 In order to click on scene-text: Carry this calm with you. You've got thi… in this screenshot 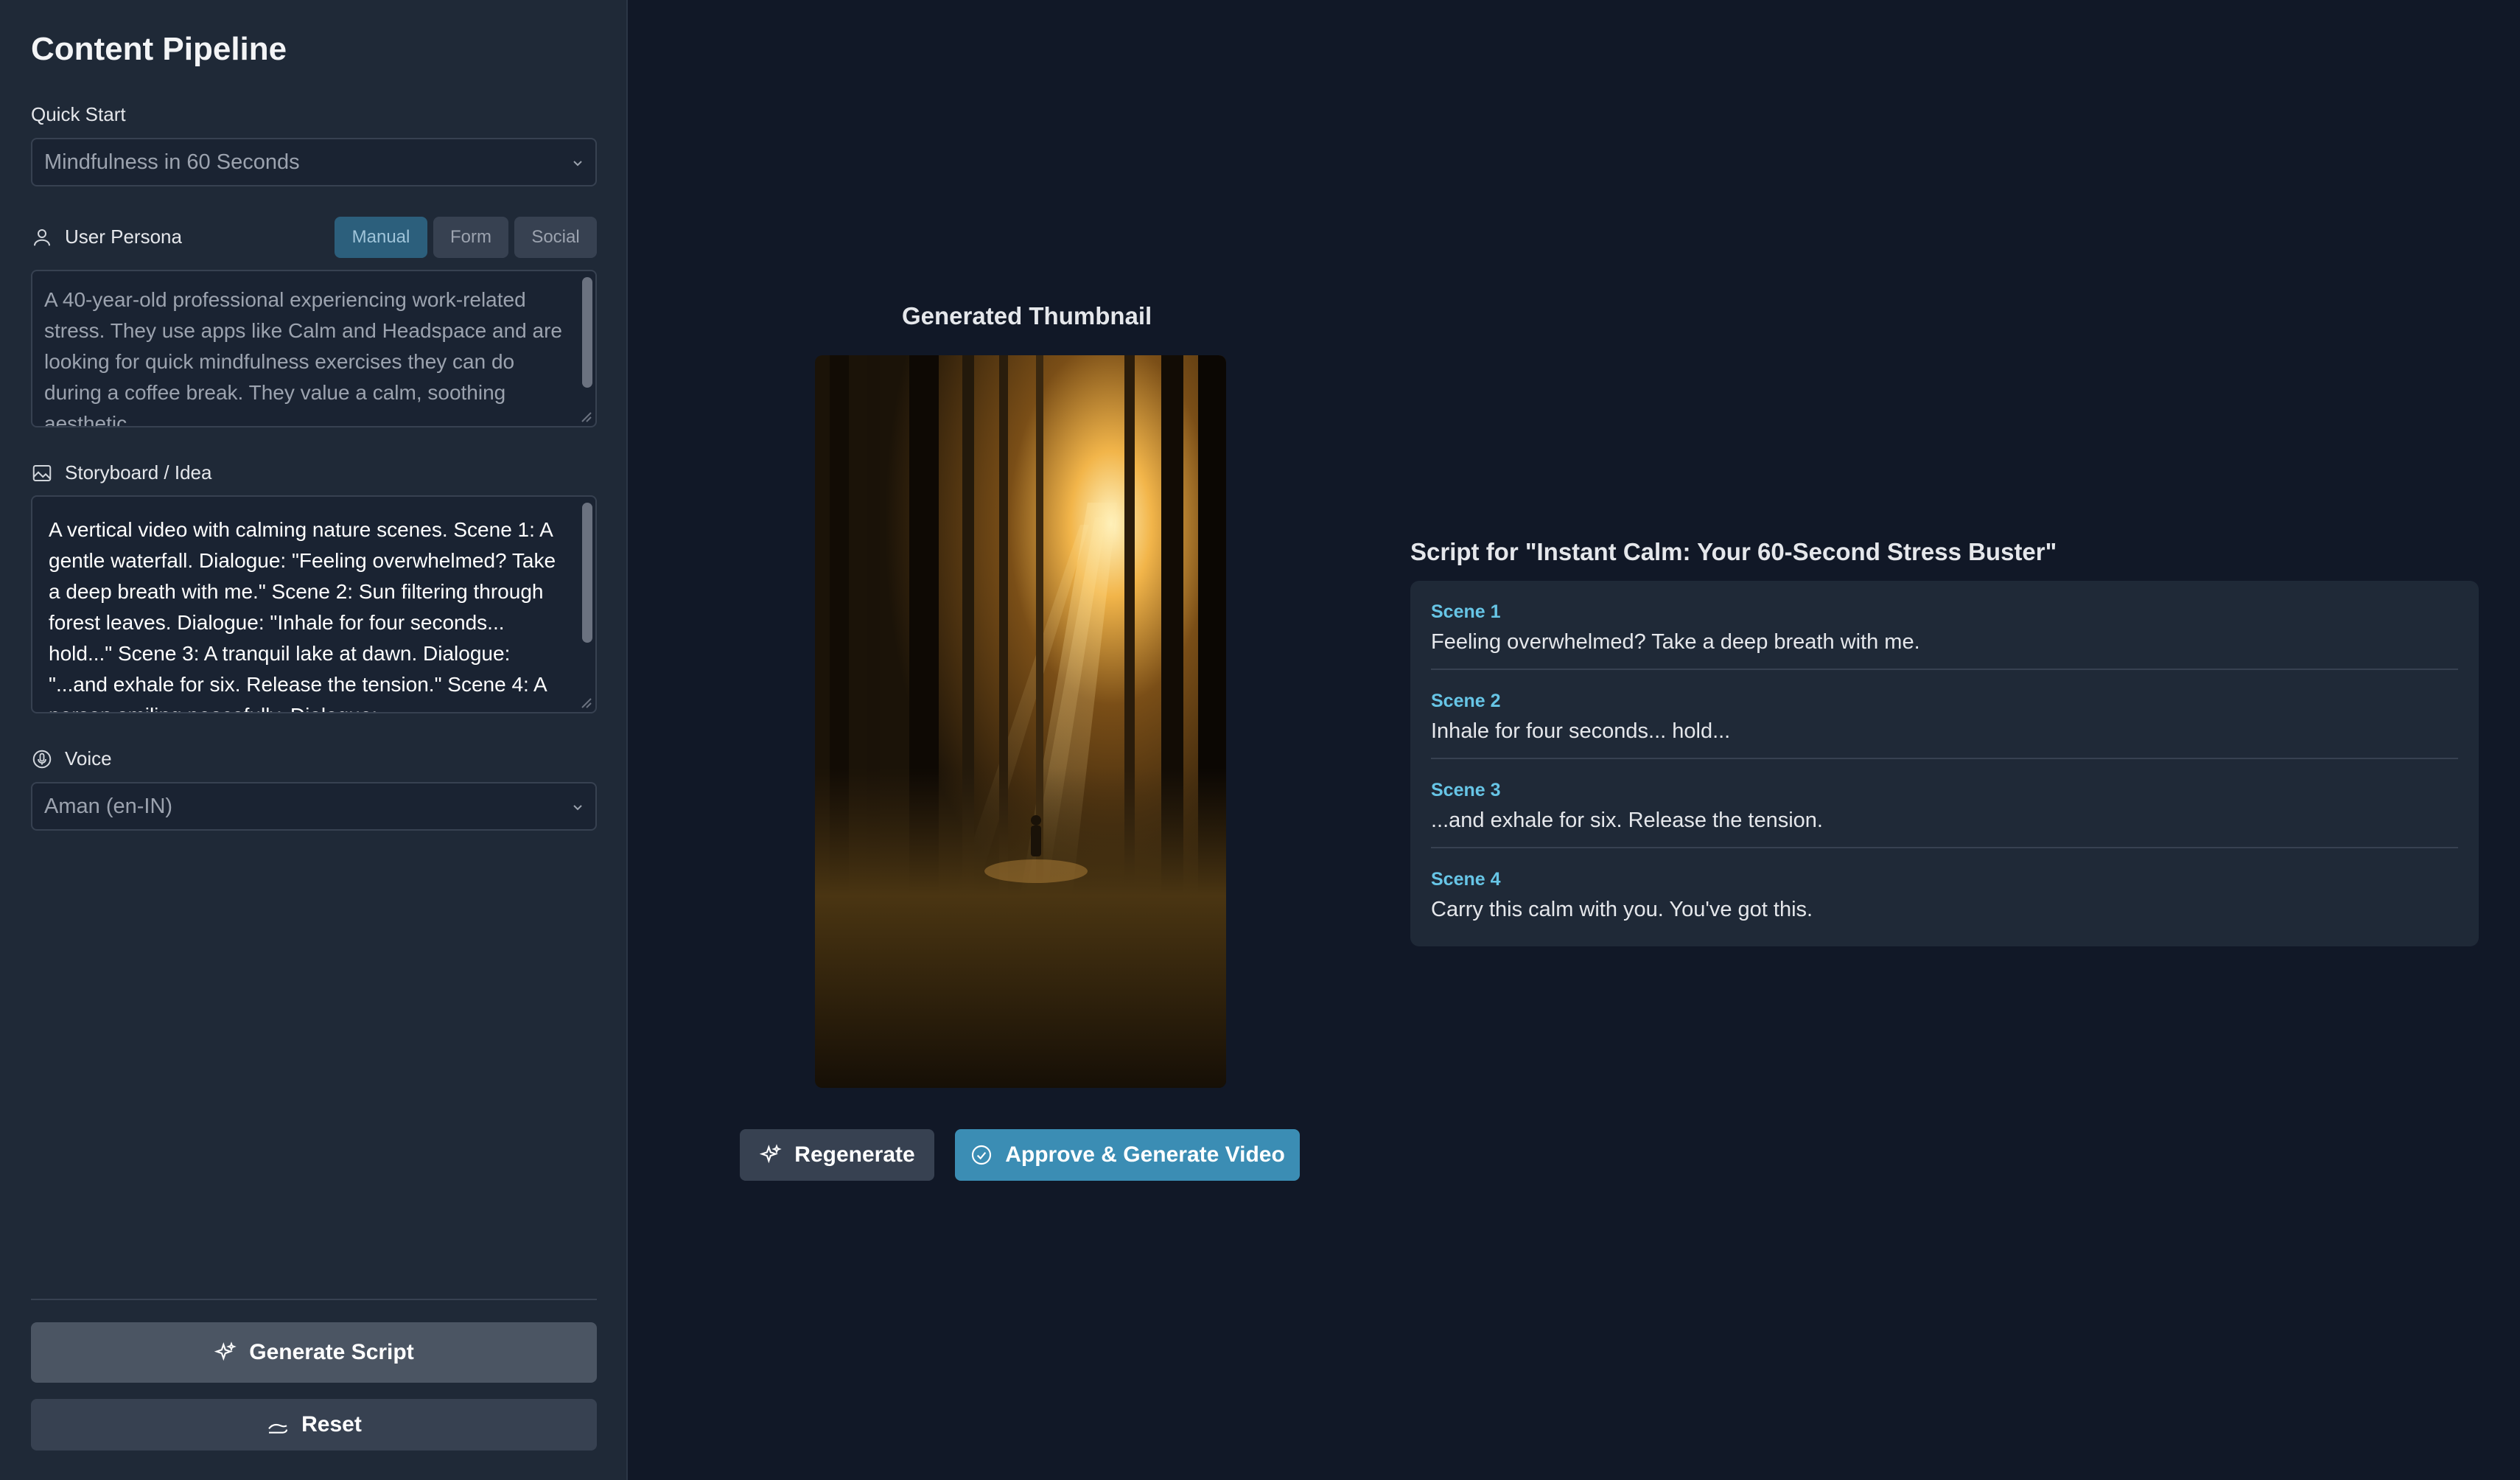, I will do `click(1622, 909)`.